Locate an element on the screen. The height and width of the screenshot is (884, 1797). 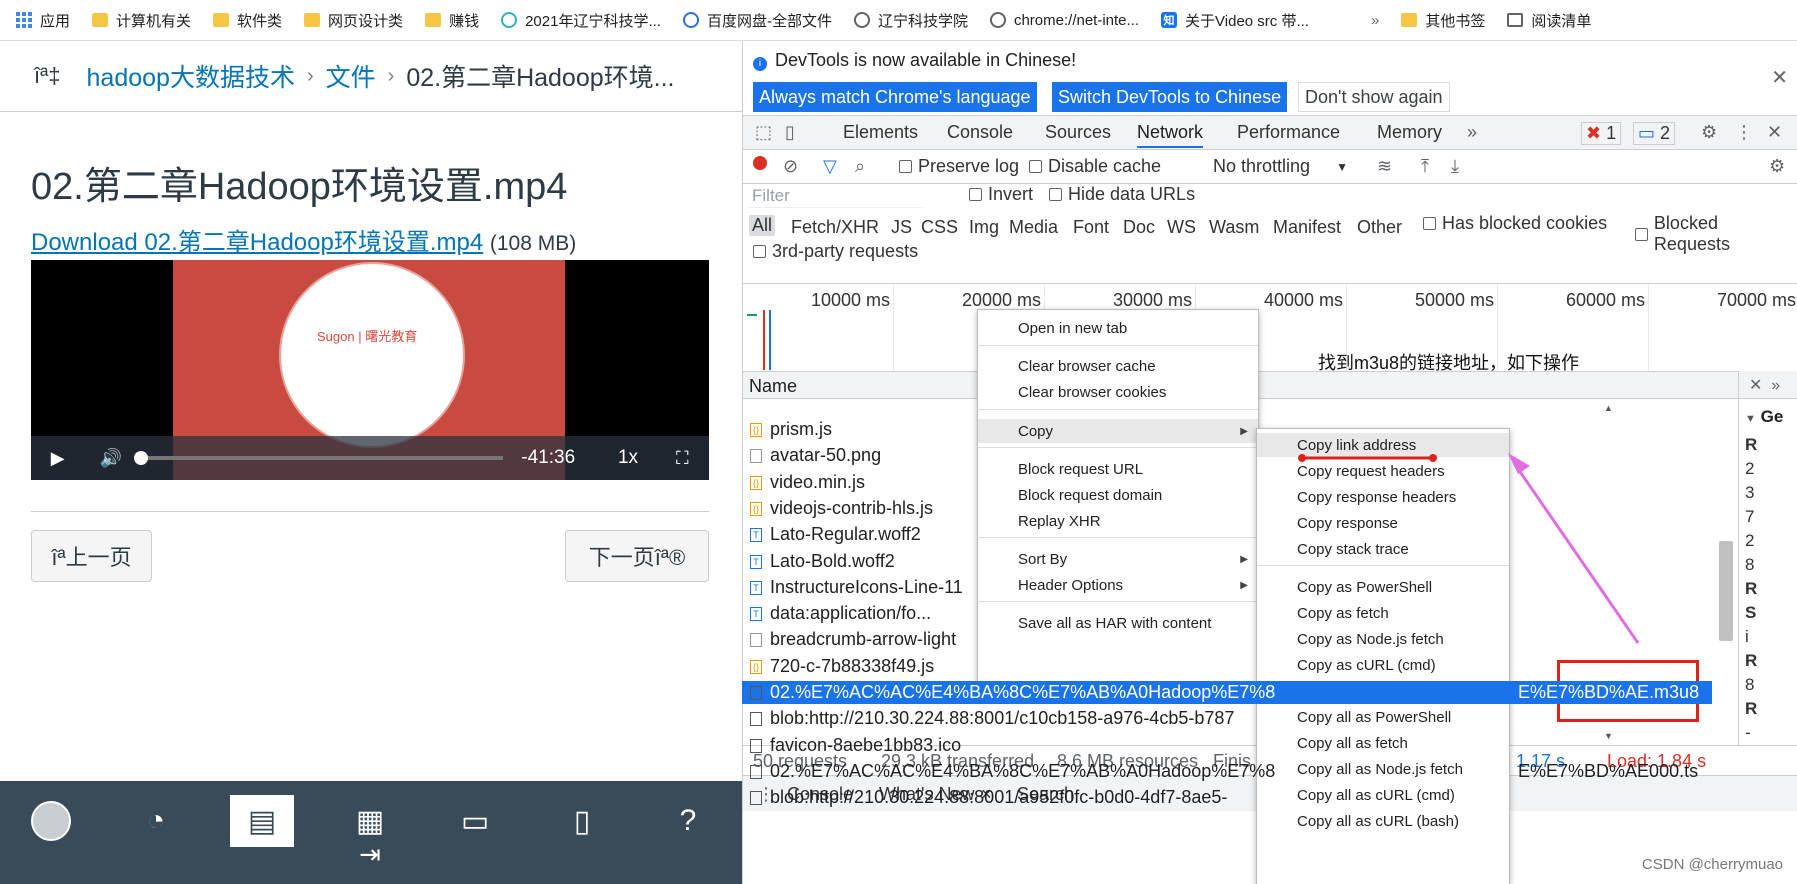
close-icon: ✕ is located at coordinates (1779, 77).